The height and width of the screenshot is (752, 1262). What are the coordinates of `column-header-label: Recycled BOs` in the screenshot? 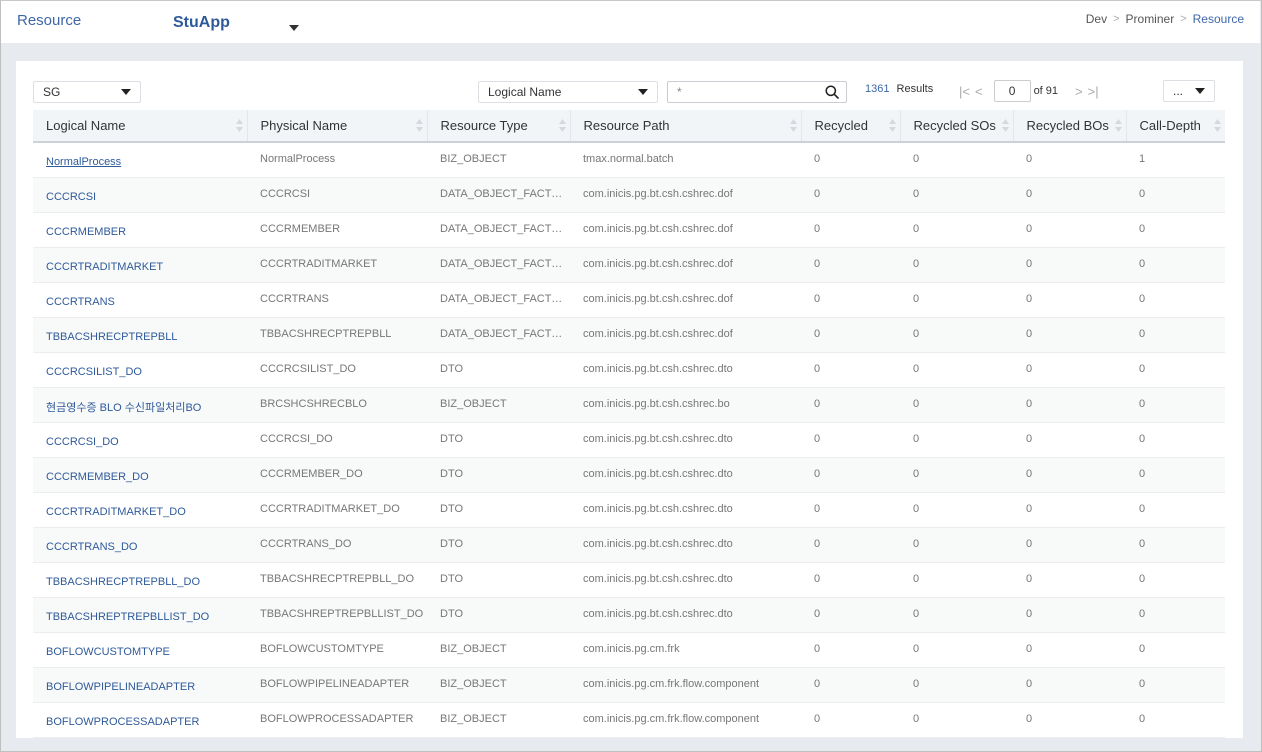 It's located at (1067, 125).